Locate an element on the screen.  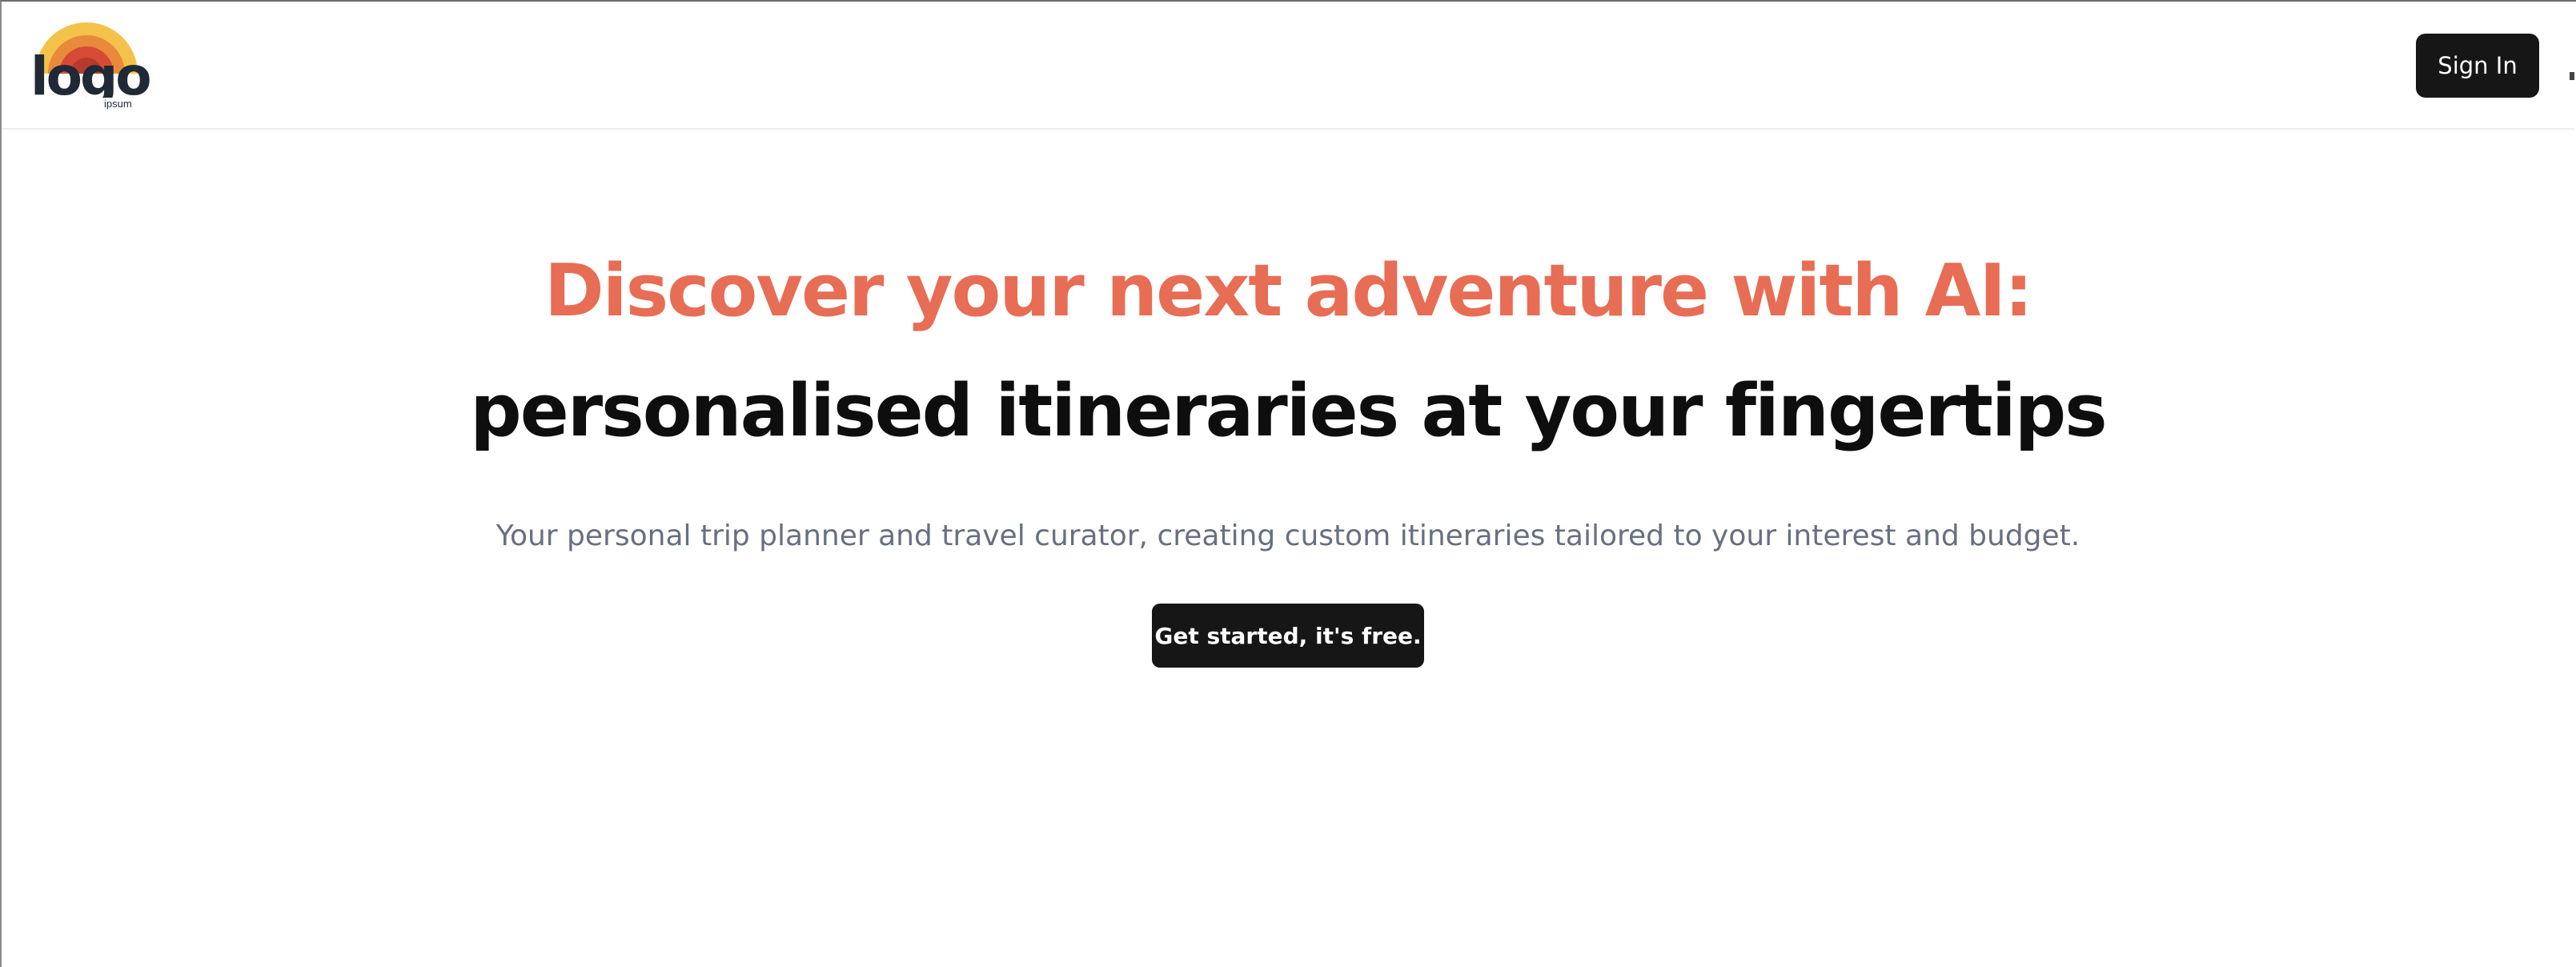
window-edge-marker is located at coordinates (2572, 76).